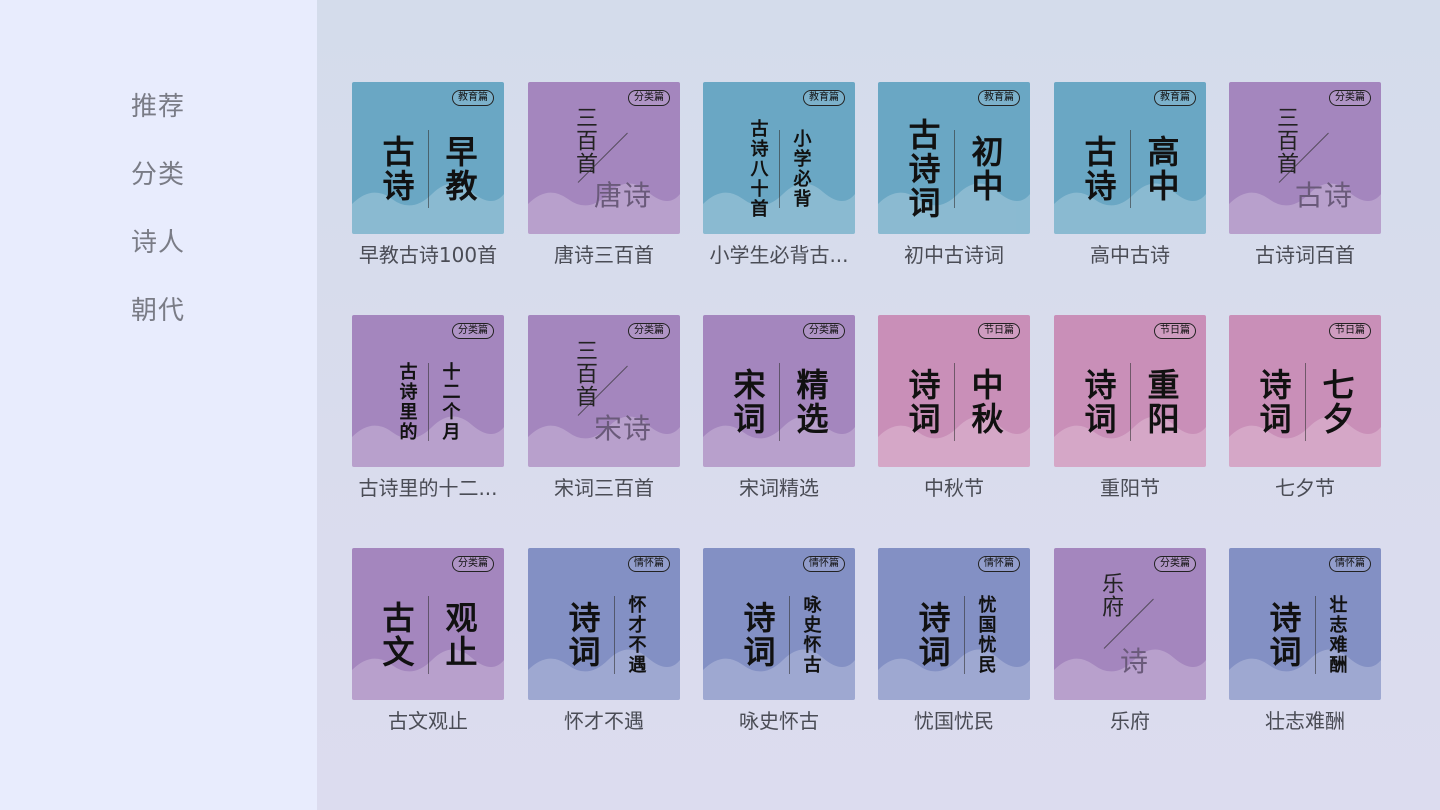 The width and height of the screenshot is (1440, 810). What do you see at coordinates (758, 169) in the screenshot?
I see `cover-title-column: 古诗八十首` at bounding box center [758, 169].